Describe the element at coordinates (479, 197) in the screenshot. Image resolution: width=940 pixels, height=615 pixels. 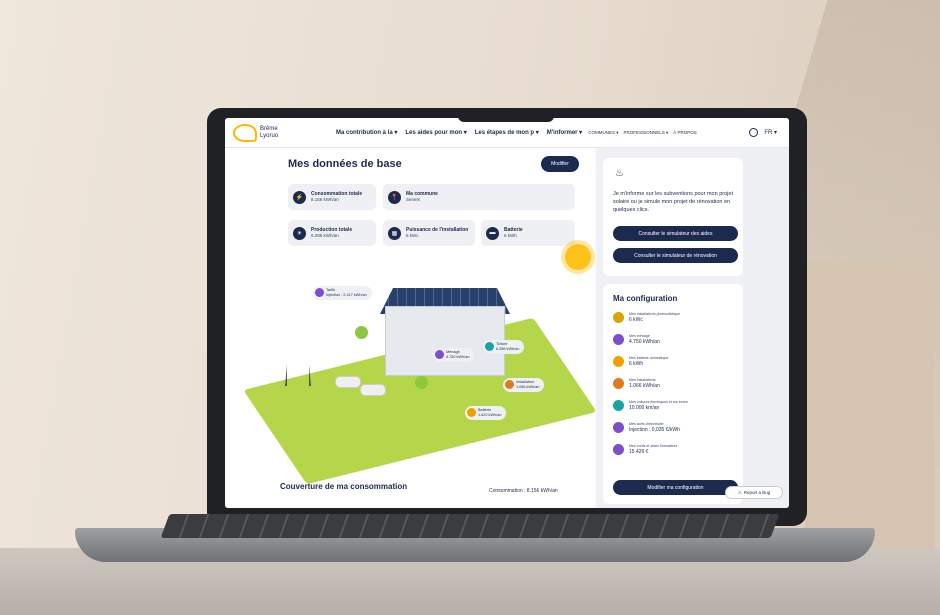
I see `card-commune: 📍 Ma commune Senem` at that location.